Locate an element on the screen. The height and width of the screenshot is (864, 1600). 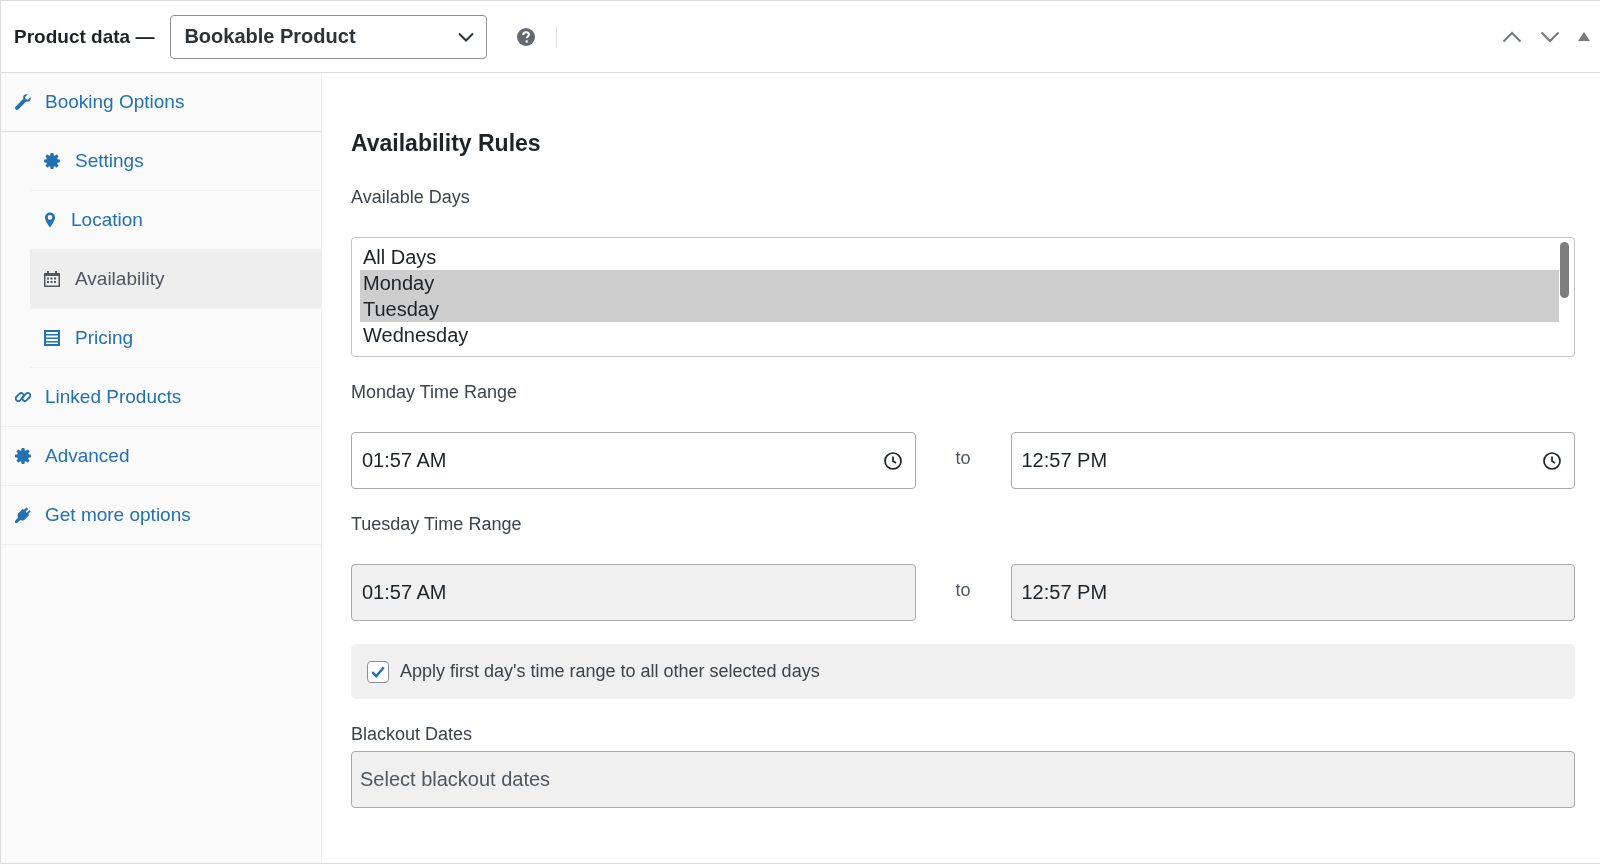
sidebar-item: Booking Options is located at coordinates (161, 102).